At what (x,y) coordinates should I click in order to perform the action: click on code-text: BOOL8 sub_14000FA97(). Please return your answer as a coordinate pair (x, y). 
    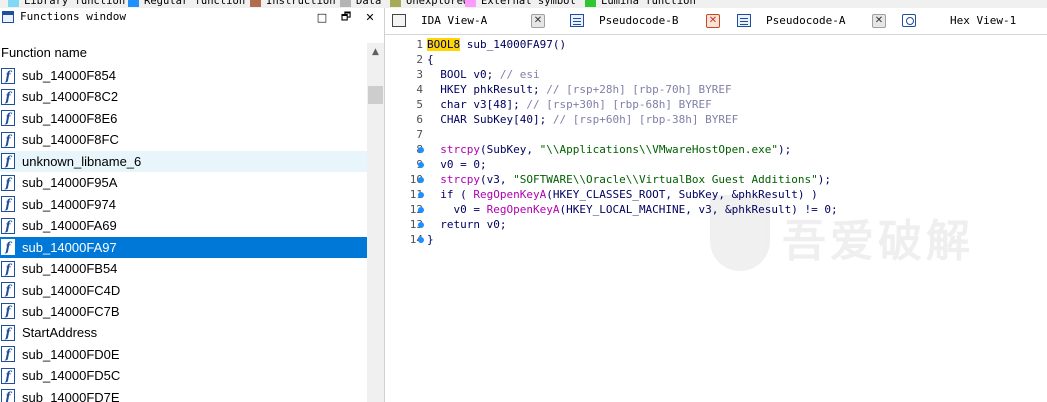
    Looking at the image, I should click on (497, 44).